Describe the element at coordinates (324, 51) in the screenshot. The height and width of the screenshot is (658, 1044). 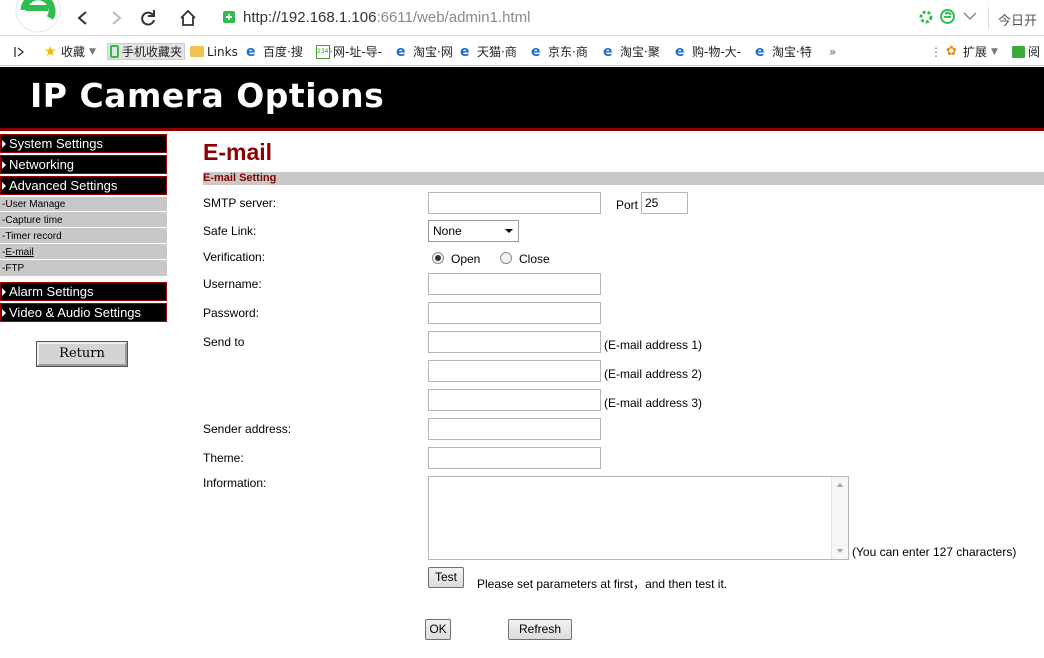
I see `2345-icon: 2345` at that location.